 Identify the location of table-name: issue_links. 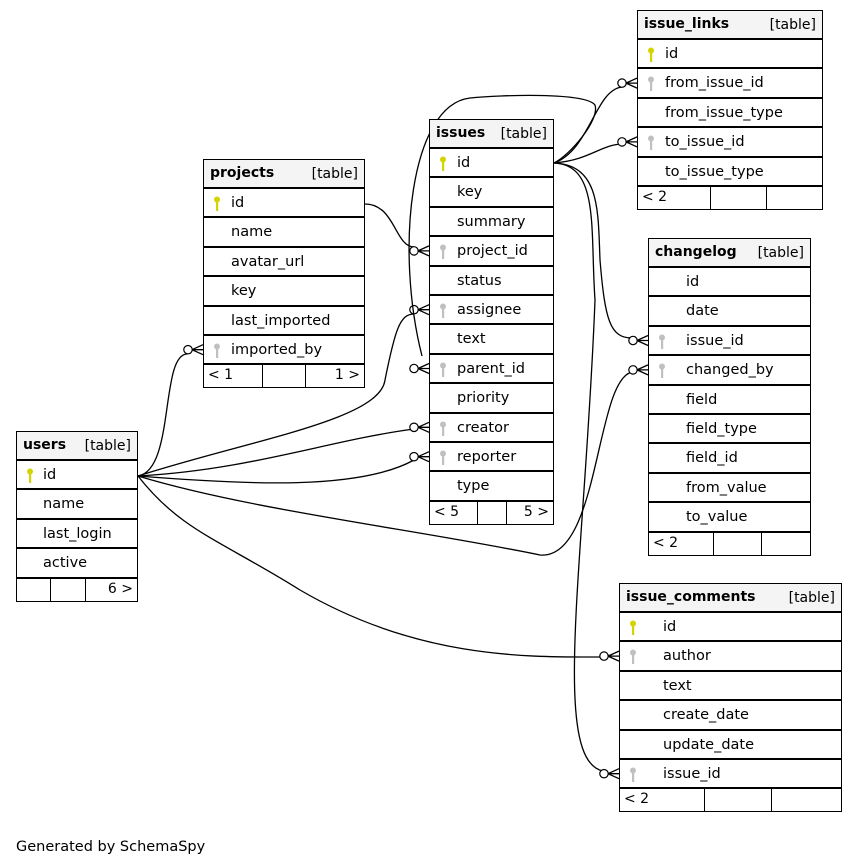
(686, 24).